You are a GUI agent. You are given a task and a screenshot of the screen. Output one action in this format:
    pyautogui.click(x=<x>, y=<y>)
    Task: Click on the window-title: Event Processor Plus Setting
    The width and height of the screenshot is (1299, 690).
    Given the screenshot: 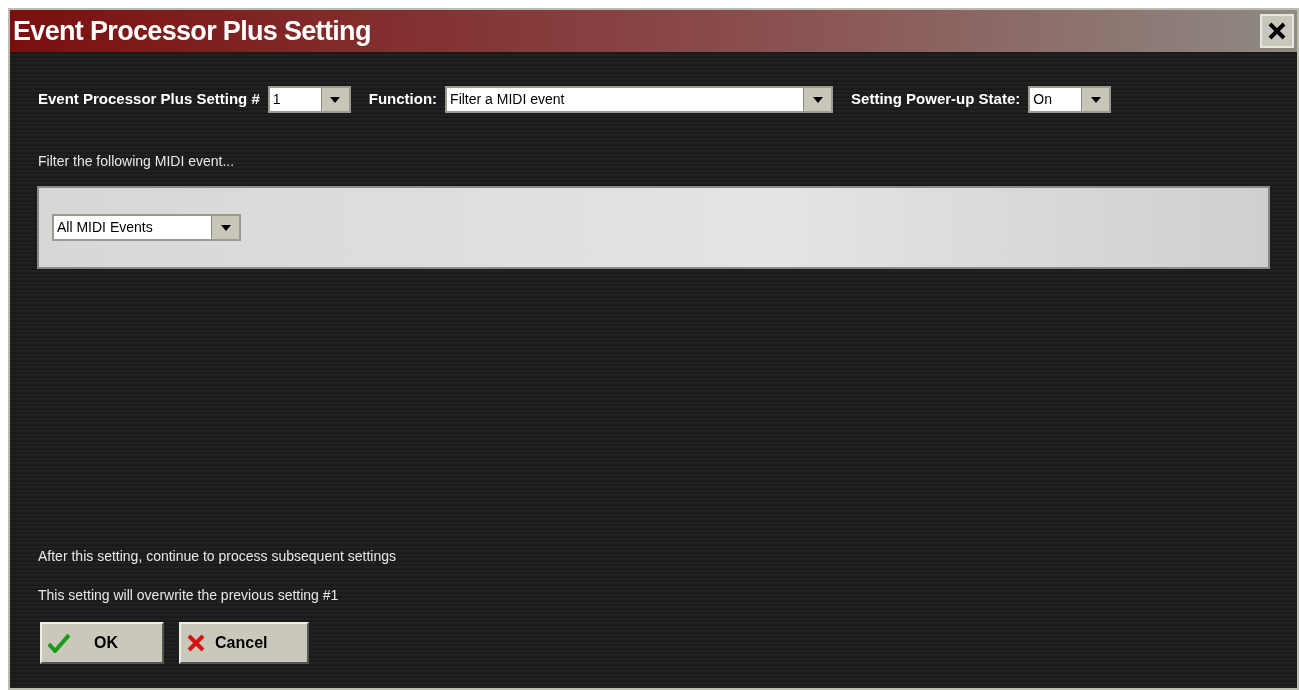 What is the action you would take?
    pyautogui.click(x=192, y=31)
    